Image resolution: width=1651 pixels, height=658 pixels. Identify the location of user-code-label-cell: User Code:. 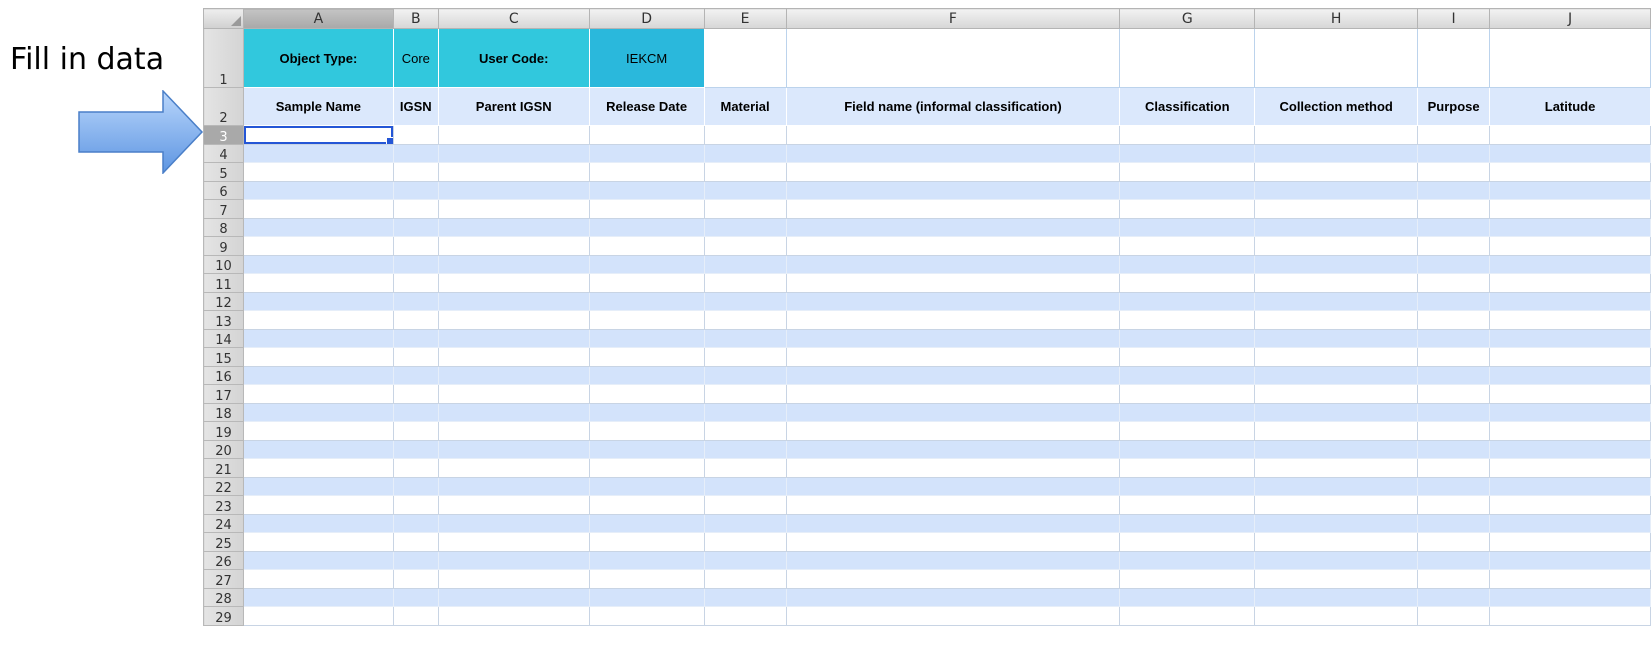
(513, 58).